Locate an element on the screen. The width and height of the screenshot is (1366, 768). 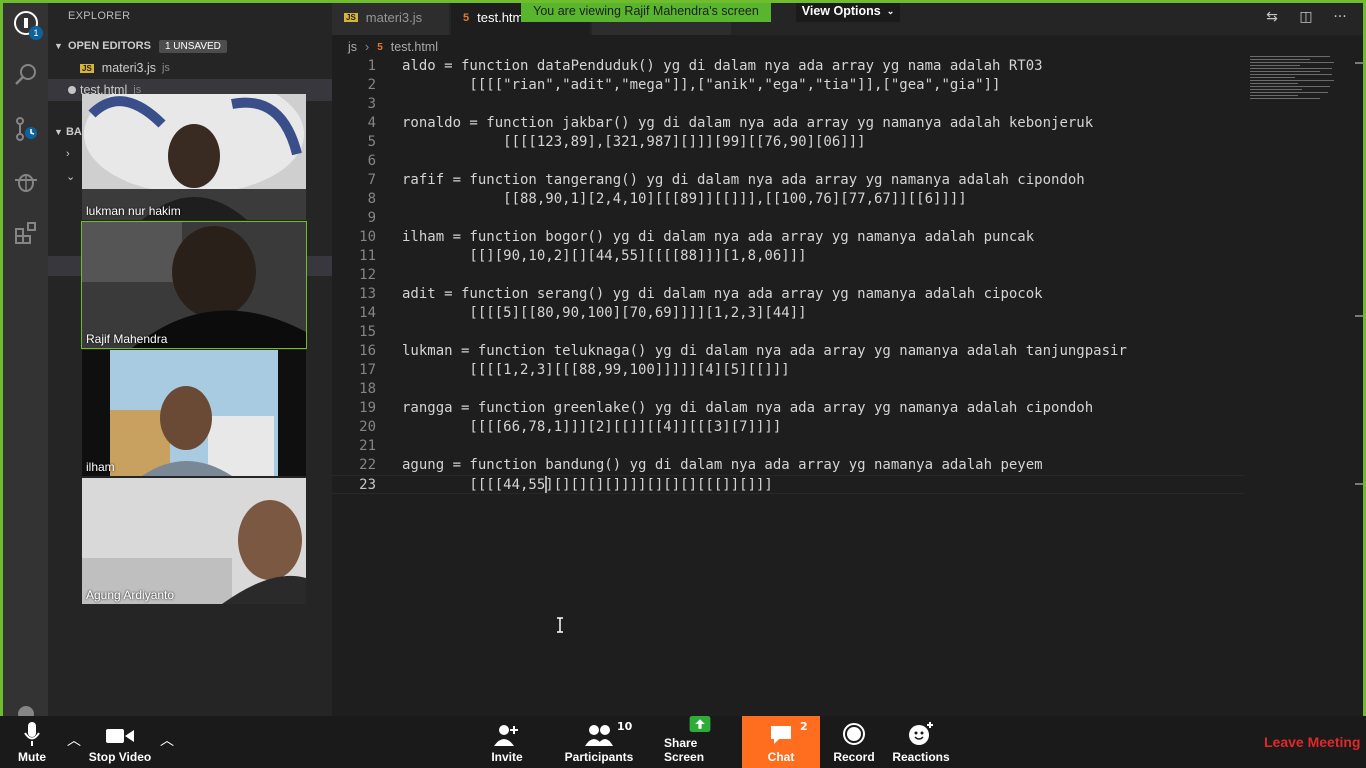
explorer-title: EXPLORER is located at coordinates (99, 16).